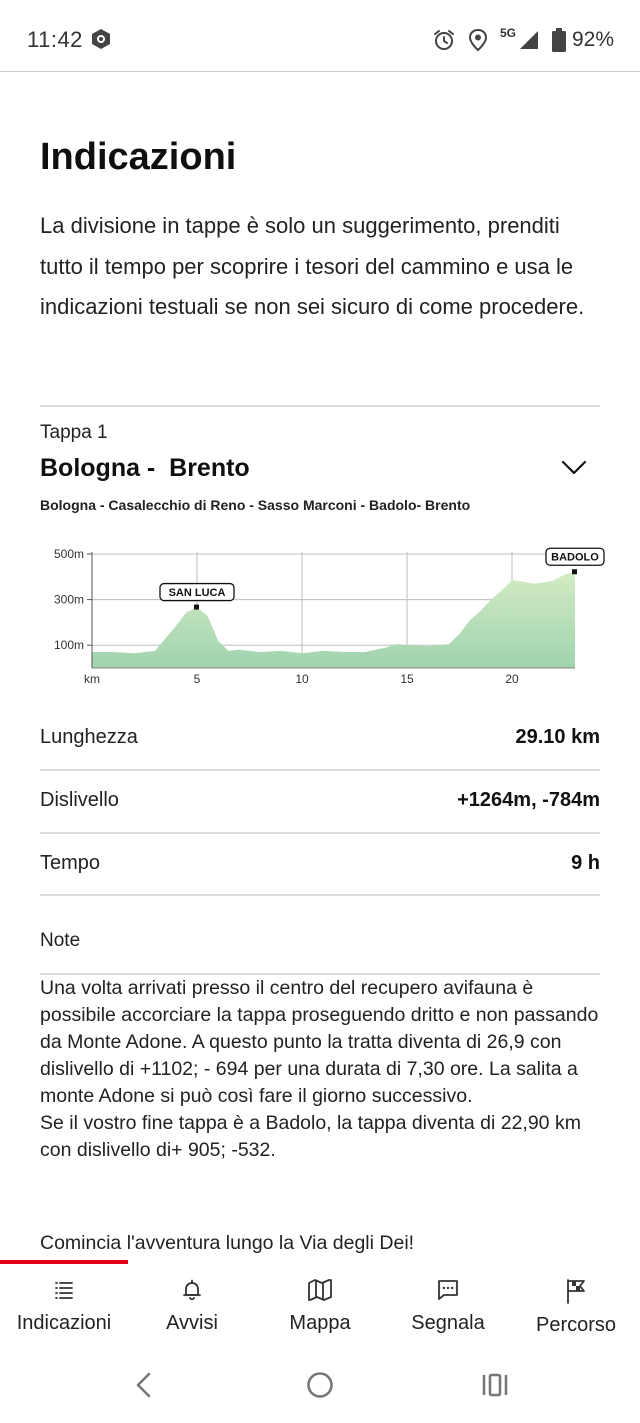 The image size is (640, 1423). What do you see at coordinates (74, 432) in the screenshot?
I see `stage-label: Tappa 1` at bounding box center [74, 432].